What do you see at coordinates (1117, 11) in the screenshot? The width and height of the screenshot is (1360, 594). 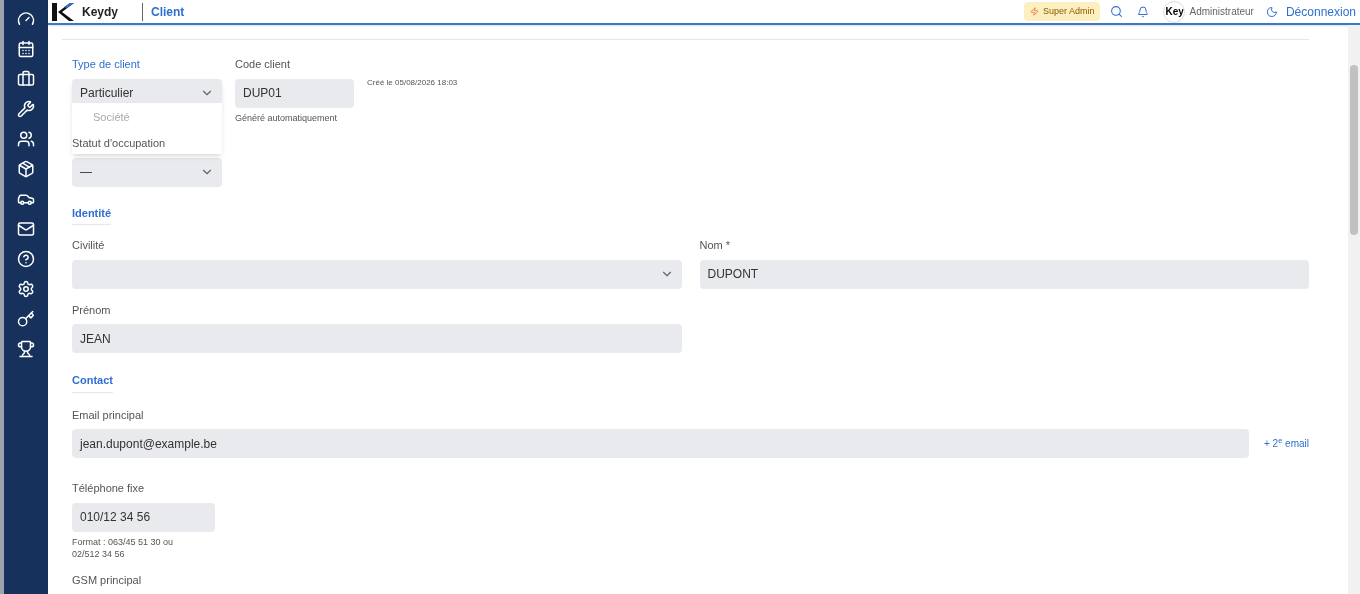 I see `search-icon` at bounding box center [1117, 11].